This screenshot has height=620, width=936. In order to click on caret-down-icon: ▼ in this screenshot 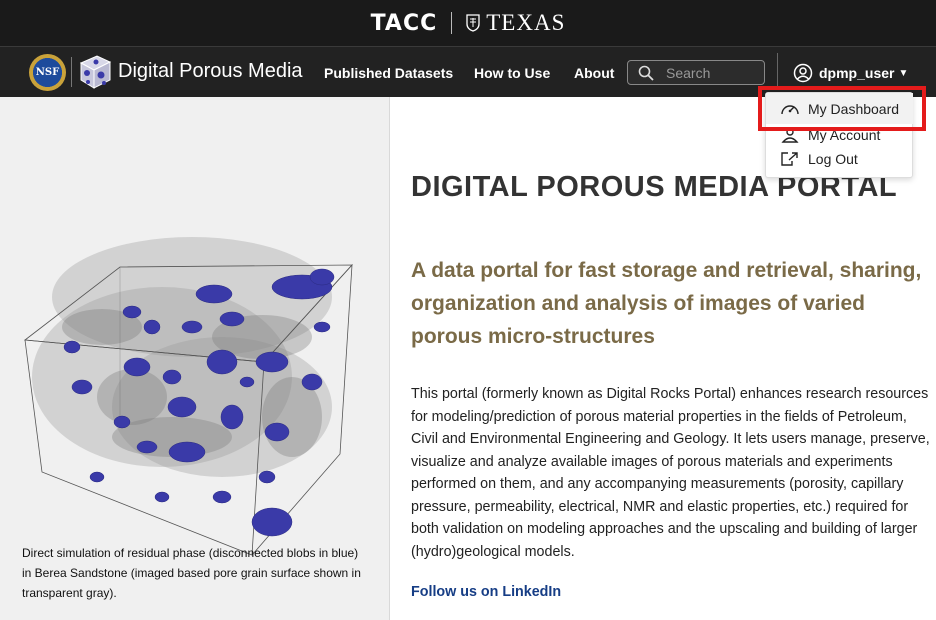, I will do `click(903, 73)`.